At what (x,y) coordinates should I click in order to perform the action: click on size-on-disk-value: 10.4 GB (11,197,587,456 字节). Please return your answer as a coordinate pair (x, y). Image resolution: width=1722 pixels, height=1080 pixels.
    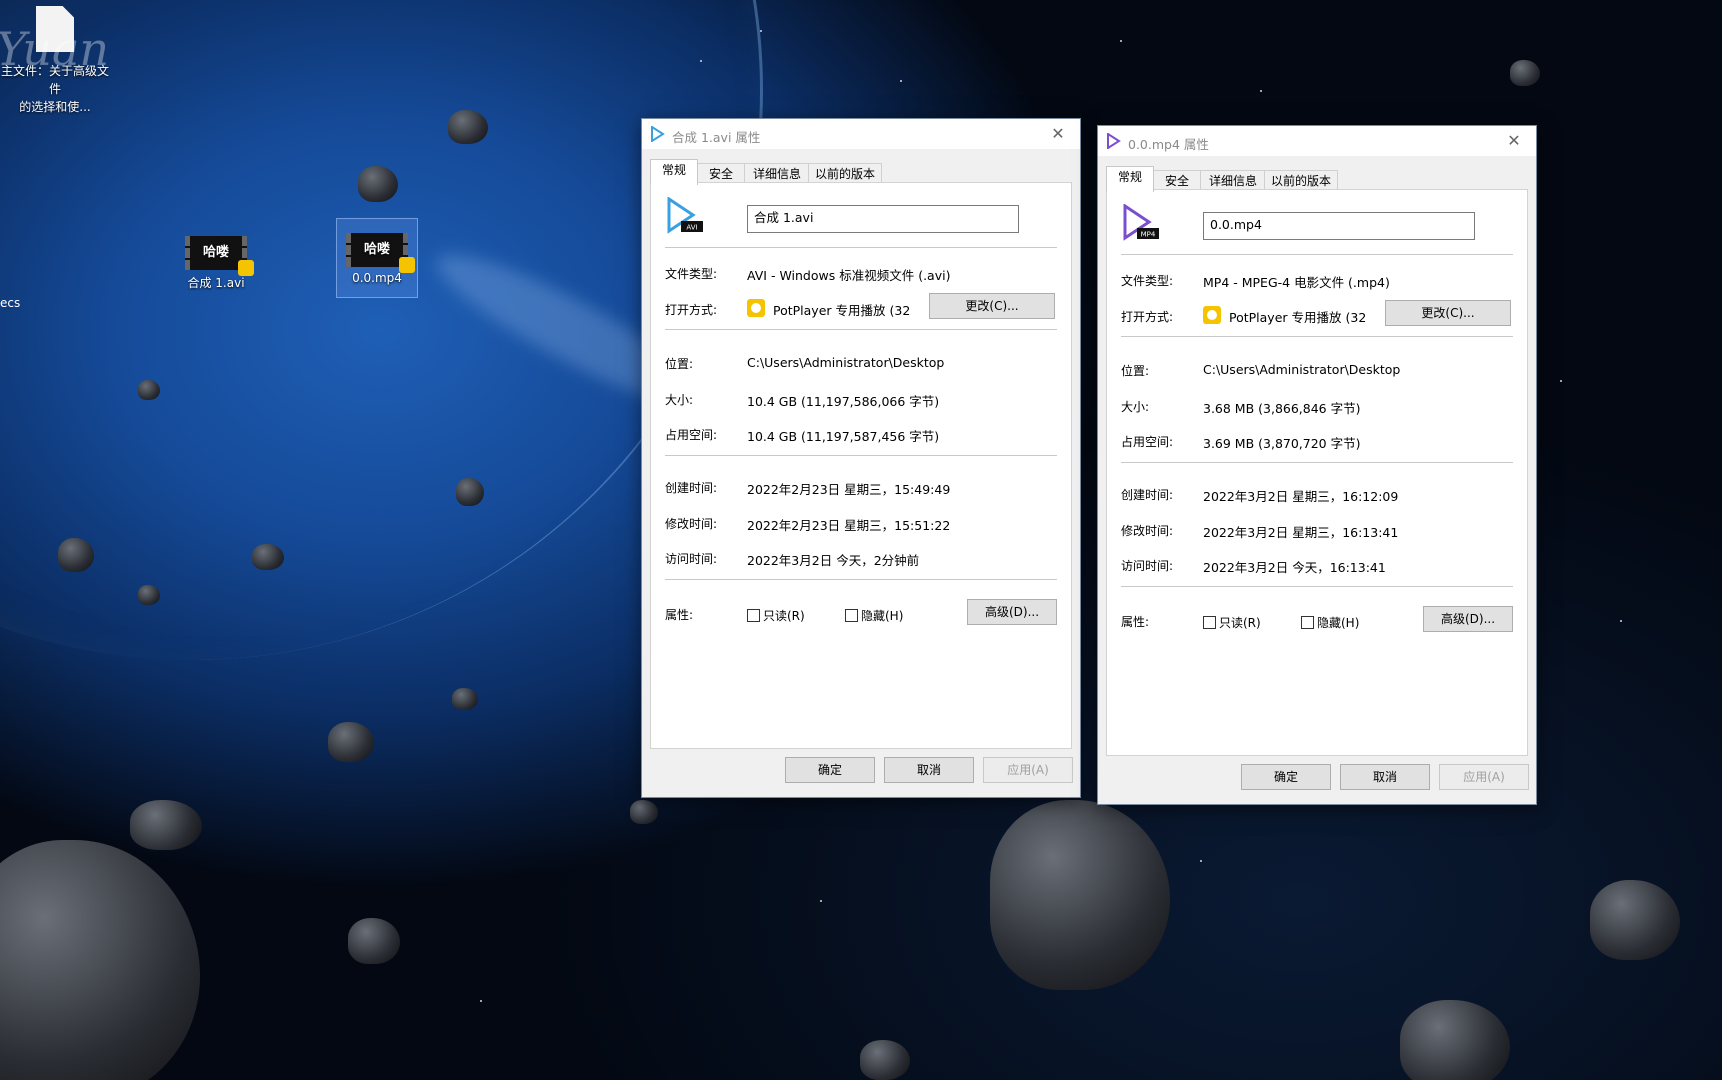
    Looking at the image, I should click on (843, 436).